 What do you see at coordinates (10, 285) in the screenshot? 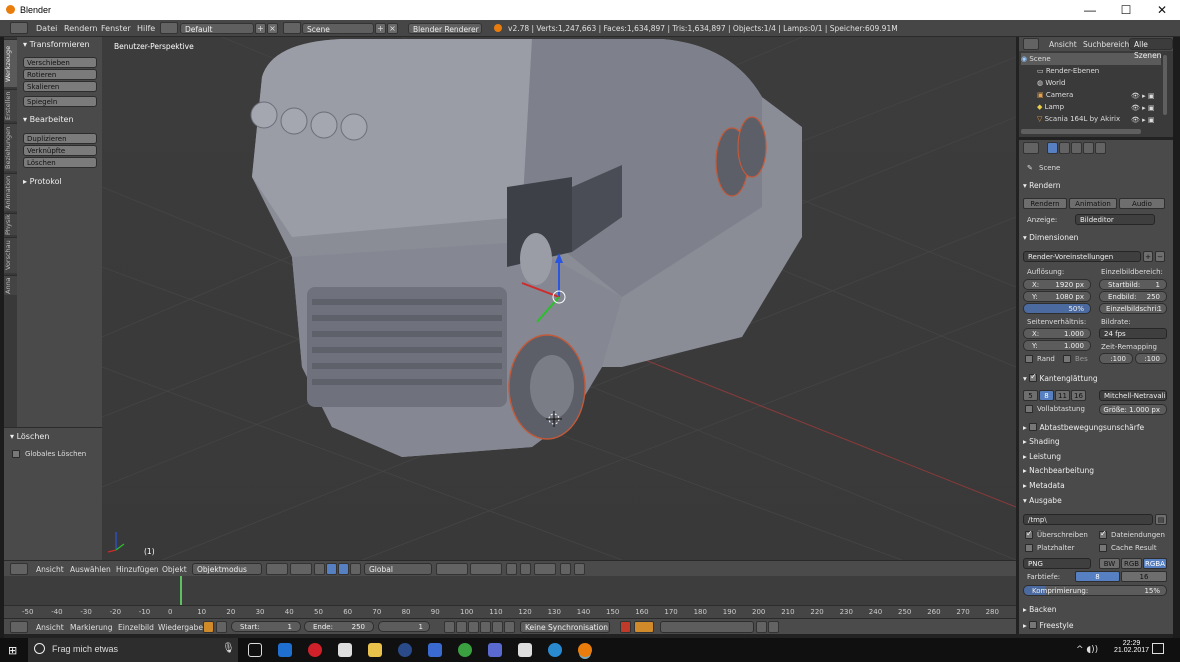
I see `tab-anna: Anna` at bounding box center [10, 285].